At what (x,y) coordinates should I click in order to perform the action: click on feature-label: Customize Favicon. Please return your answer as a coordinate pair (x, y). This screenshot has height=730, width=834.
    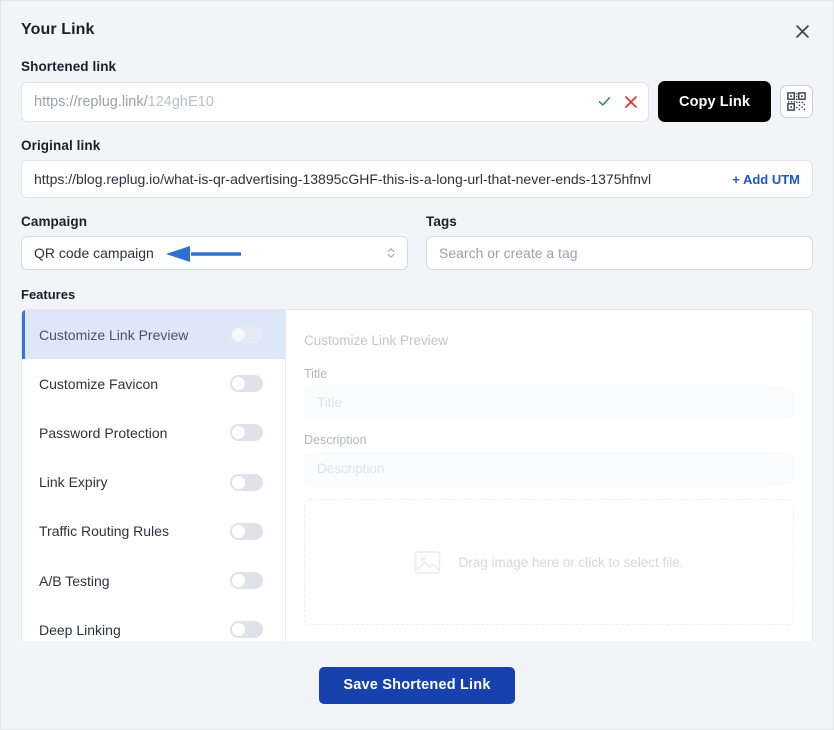
    Looking at the image, I should click on (99, 383).